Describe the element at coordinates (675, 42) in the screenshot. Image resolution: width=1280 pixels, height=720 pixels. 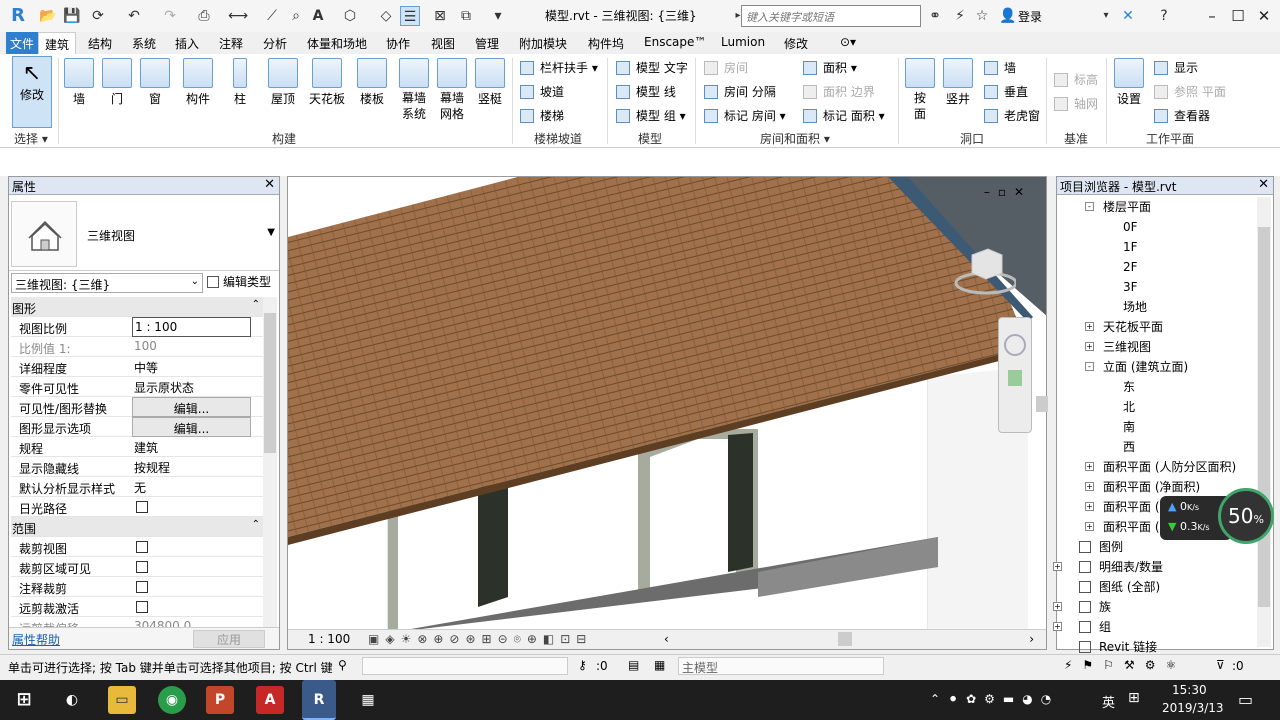
I see `tab-enscape: Enscape™` at that location.